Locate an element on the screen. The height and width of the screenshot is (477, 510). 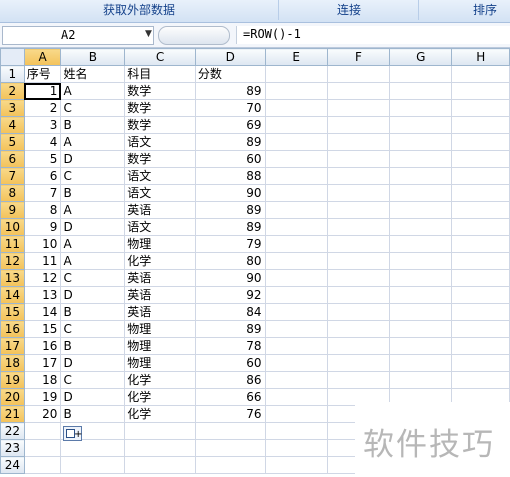
row-header: 7 is located at coordinates (12, 176).